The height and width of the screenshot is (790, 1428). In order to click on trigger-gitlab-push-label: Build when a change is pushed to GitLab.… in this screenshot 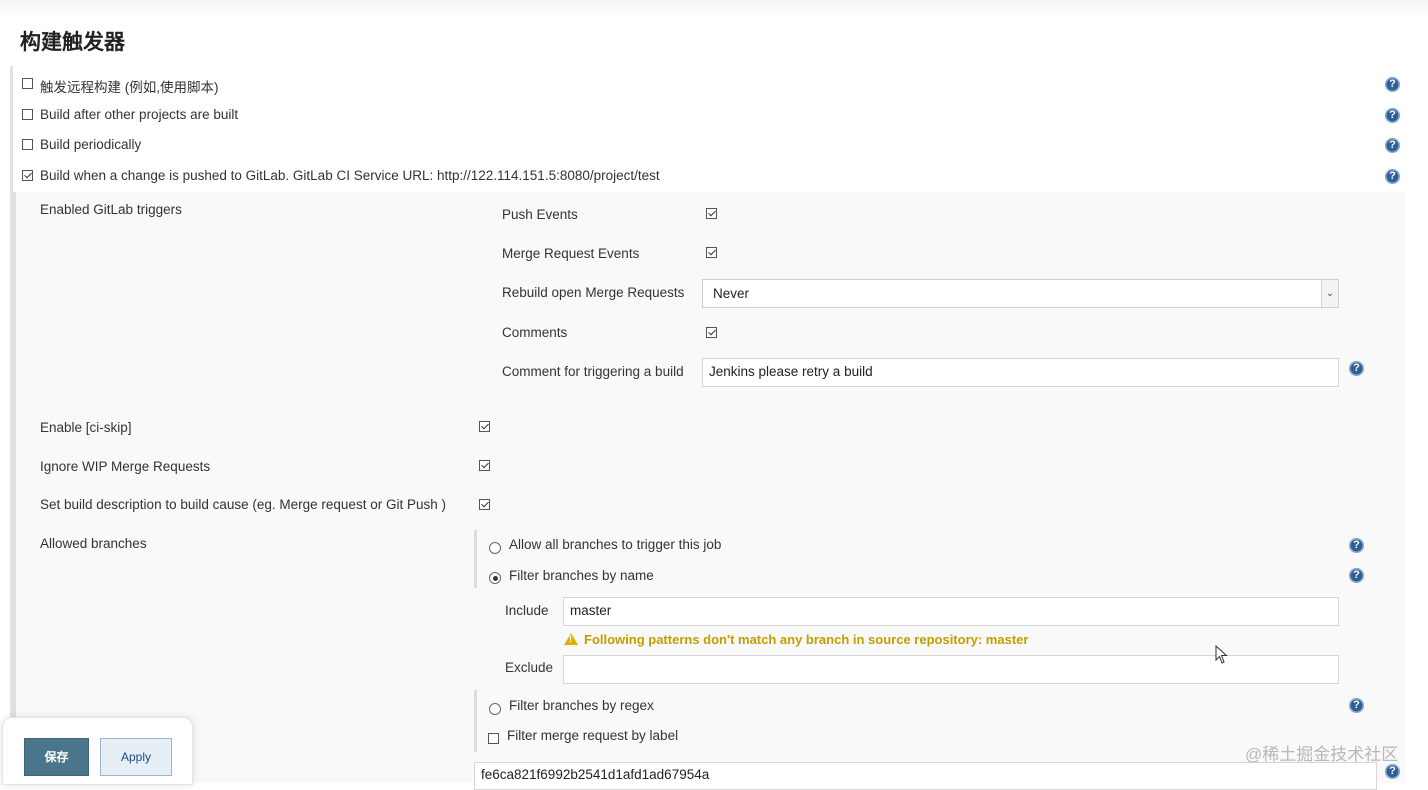, I will do `click(350, 175)`.